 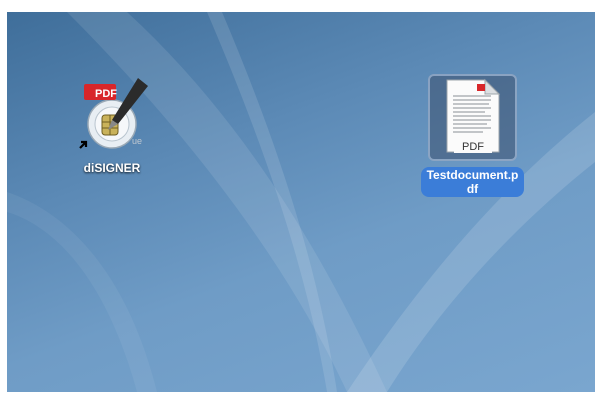 I want to click on desktop-icon-label: Testdocument.p df, so click(x=472, y=182).